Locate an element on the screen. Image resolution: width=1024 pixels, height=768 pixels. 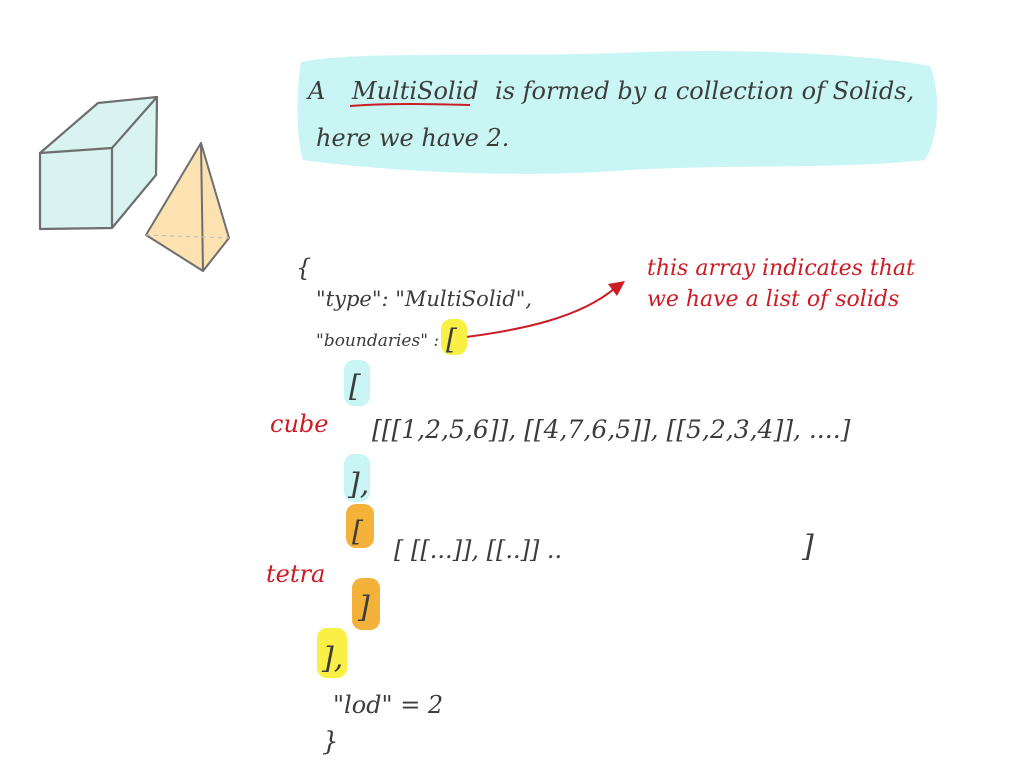
boundaries-key: "boundaries" : is located at coordinates (377, 341).